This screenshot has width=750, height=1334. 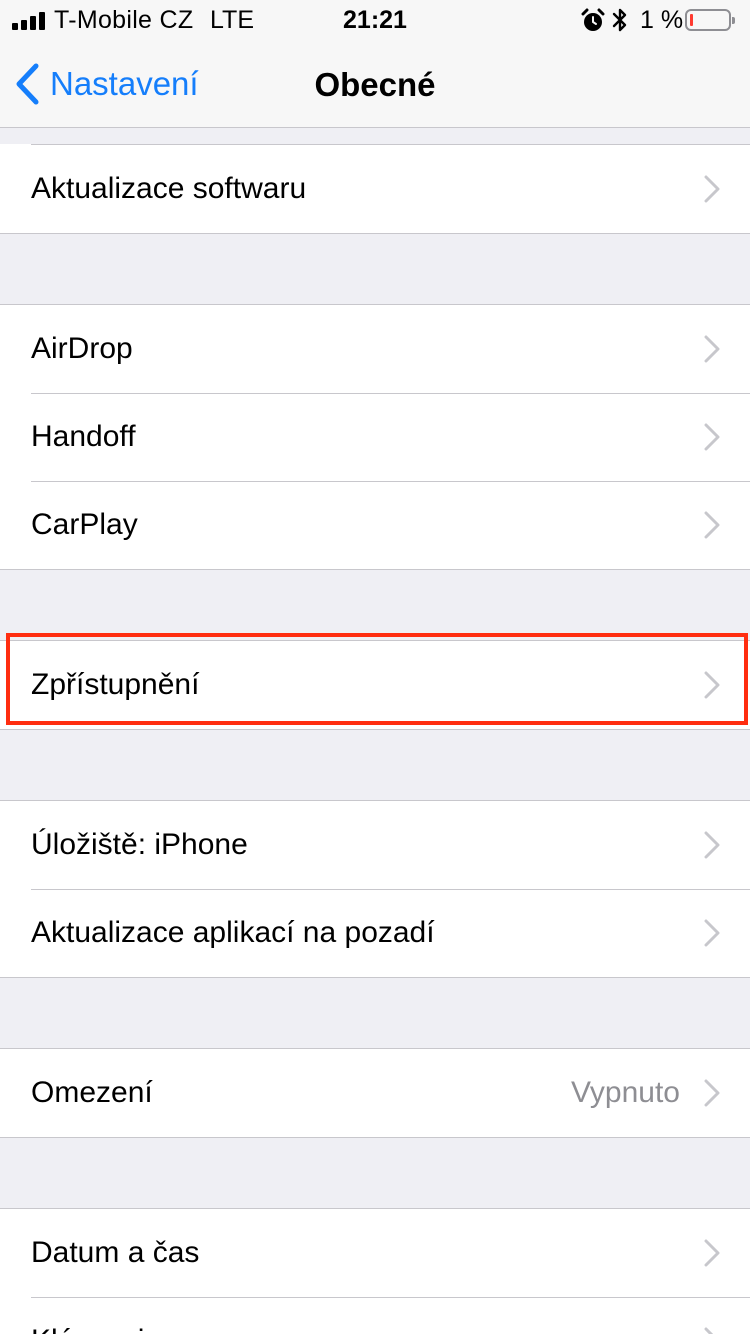 What do you see at coordinates (92, 1092) in the screenshot?
I see `row-label: Omezení` at bounding box center [92, 1092].